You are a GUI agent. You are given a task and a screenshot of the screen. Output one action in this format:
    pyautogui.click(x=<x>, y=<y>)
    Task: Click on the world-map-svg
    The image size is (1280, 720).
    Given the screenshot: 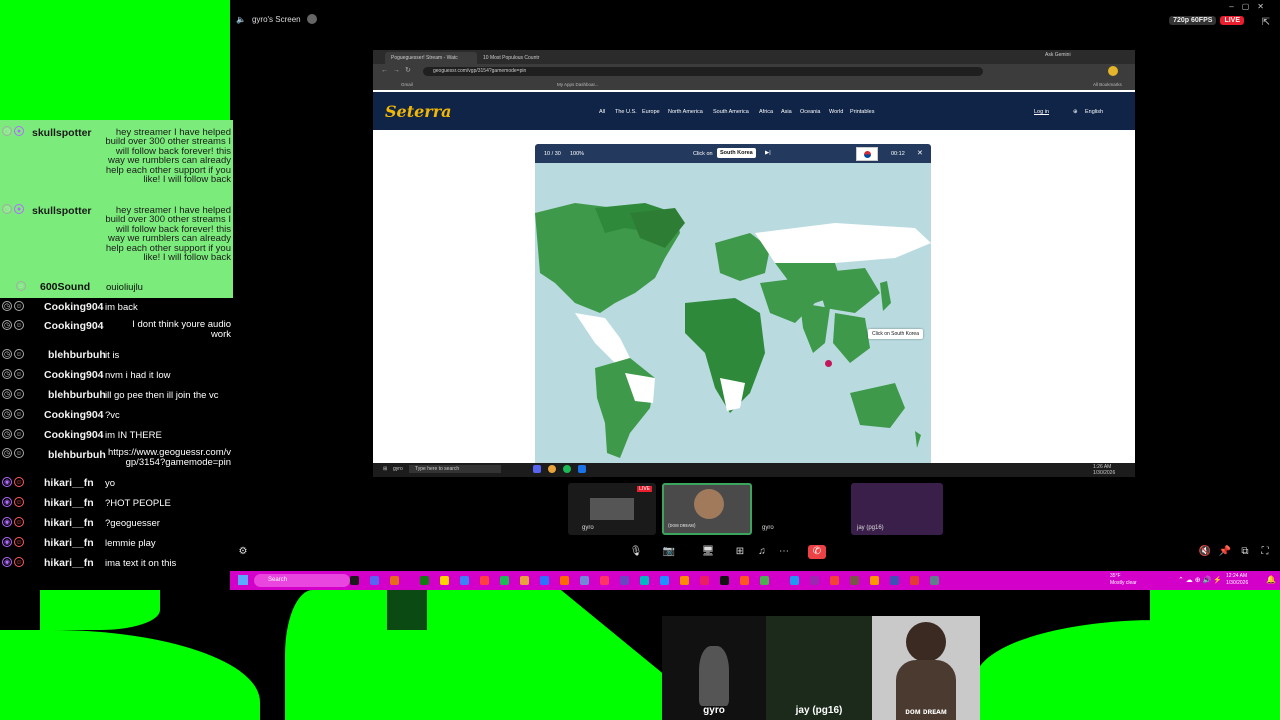 What is the action you would take?
    pyautogui.click(x=733, y=313)
    